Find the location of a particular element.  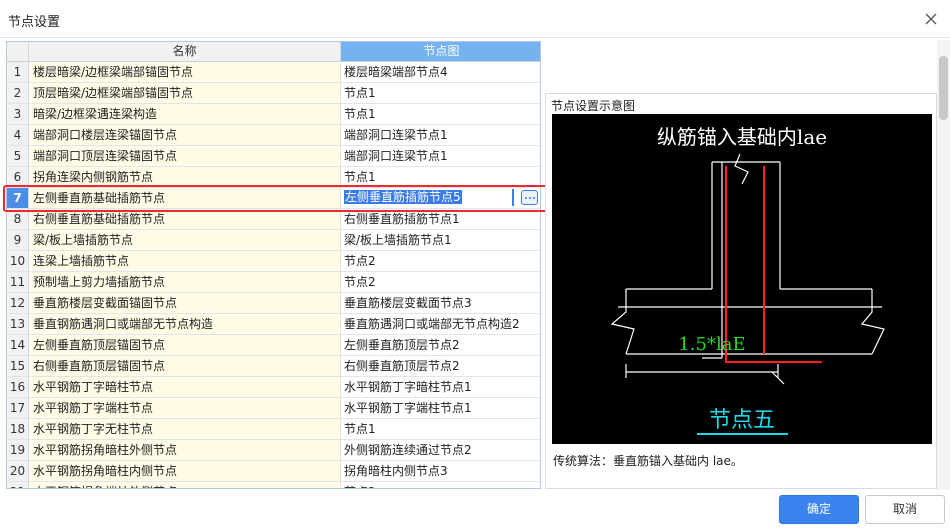

table-row: 15 右侧垂直筋顶层锚固节点 右侧垂直筋顶层节点2 is located at coordinates (273, 366).